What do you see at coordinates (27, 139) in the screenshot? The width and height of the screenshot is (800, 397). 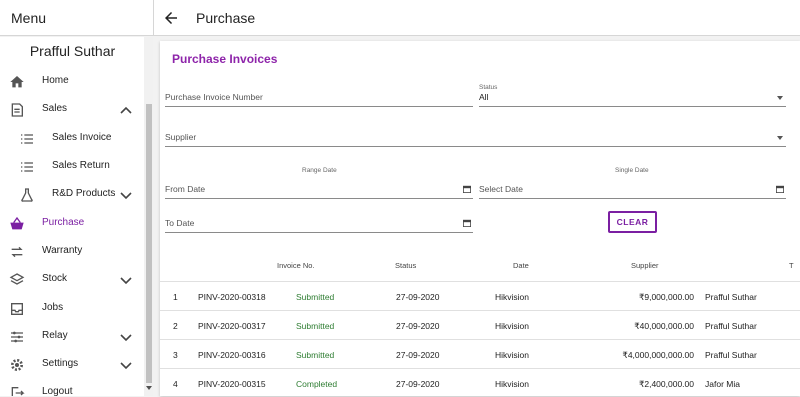 I see `list-icon` at bounding box center [27, 139].